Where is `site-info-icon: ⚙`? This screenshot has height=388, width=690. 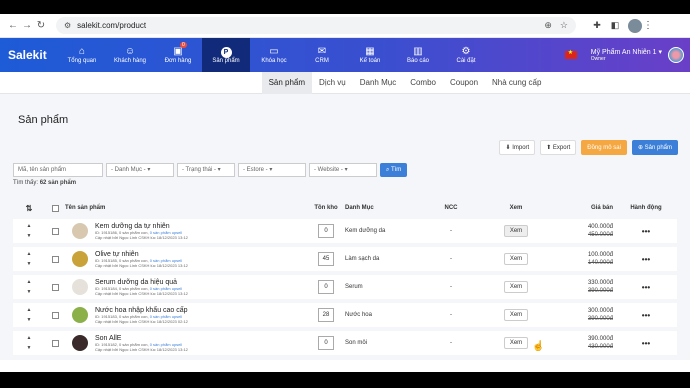 site-info-icon: ⚙ is located at coordinates (67, 25).